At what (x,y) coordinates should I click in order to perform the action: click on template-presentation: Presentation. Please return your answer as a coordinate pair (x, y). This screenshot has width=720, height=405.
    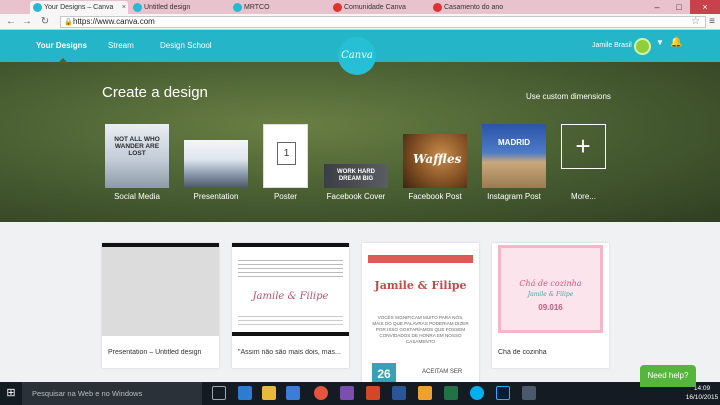
    Looking at the image, I should click on (216, 162).